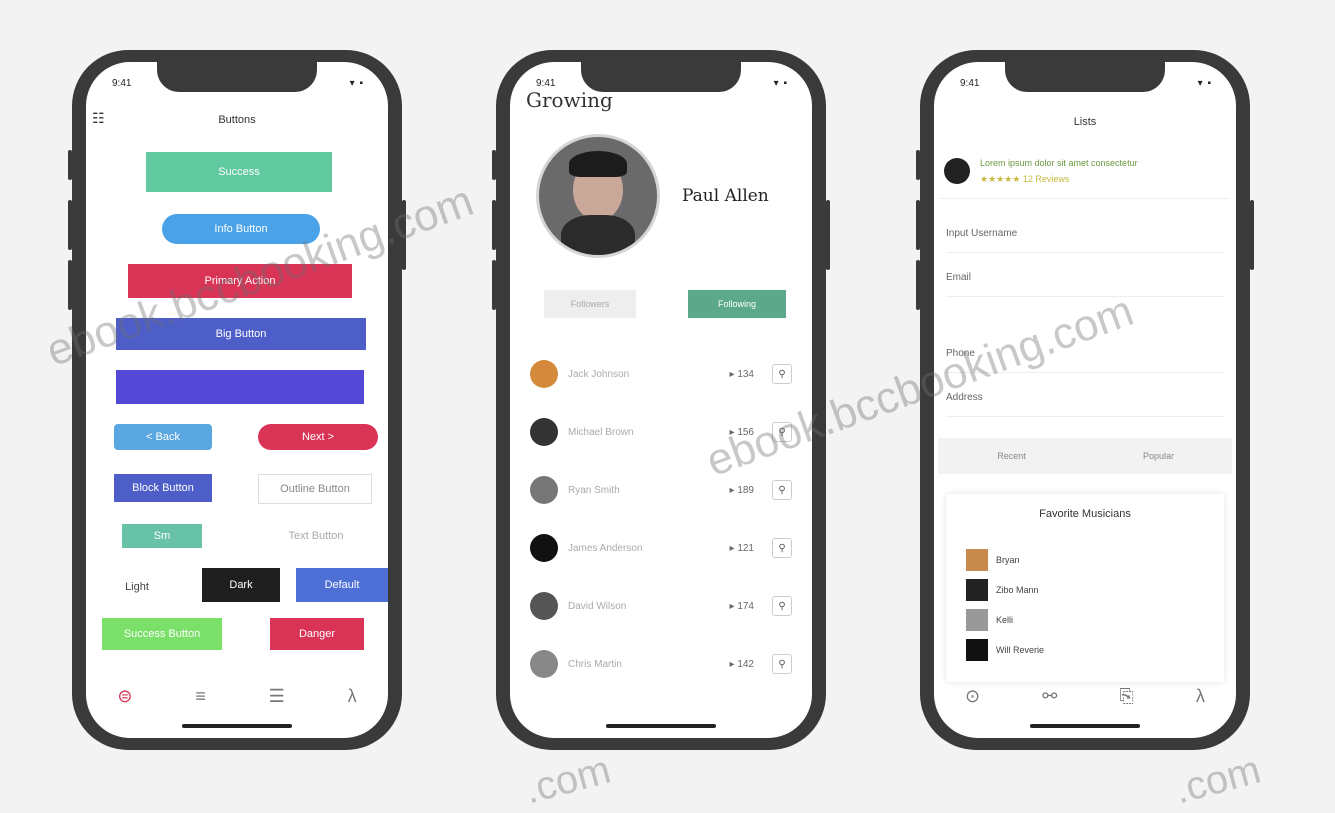  I want to click on username-field: Input Username, so click(1085, 233).